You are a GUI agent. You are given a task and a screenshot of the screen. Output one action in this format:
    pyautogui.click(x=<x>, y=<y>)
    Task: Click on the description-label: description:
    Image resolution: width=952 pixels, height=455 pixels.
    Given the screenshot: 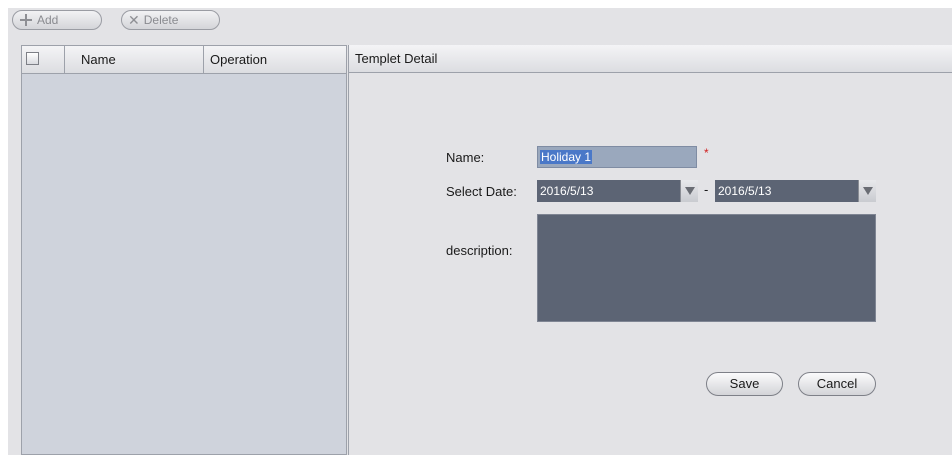 What is the action you would take?
    pyautogui.click(x=479, y=250)
    